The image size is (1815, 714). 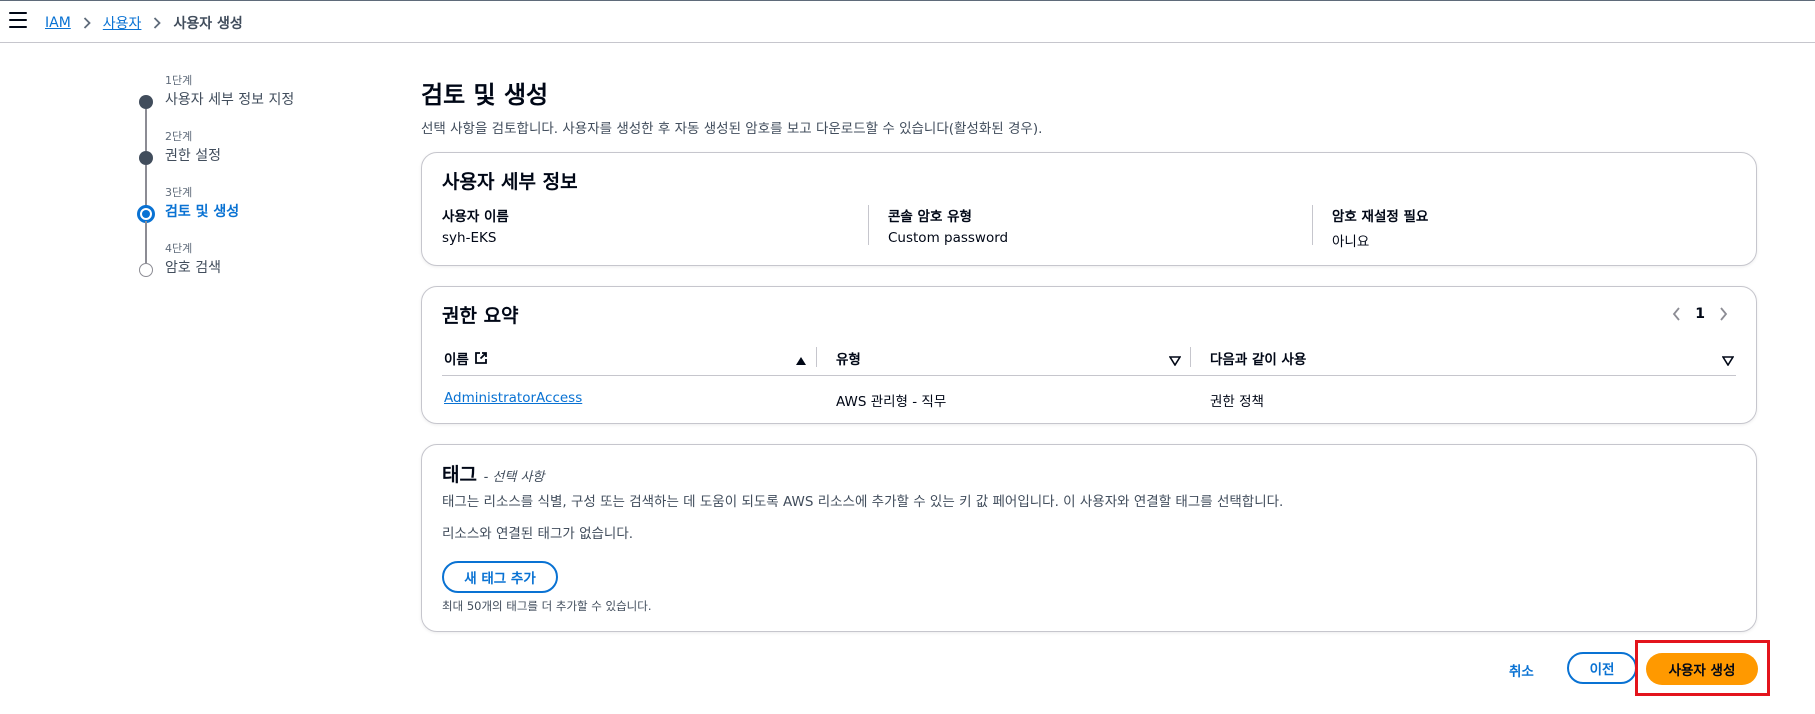 I want to click on chevron-left-icon, so click(x=1676, y=314).